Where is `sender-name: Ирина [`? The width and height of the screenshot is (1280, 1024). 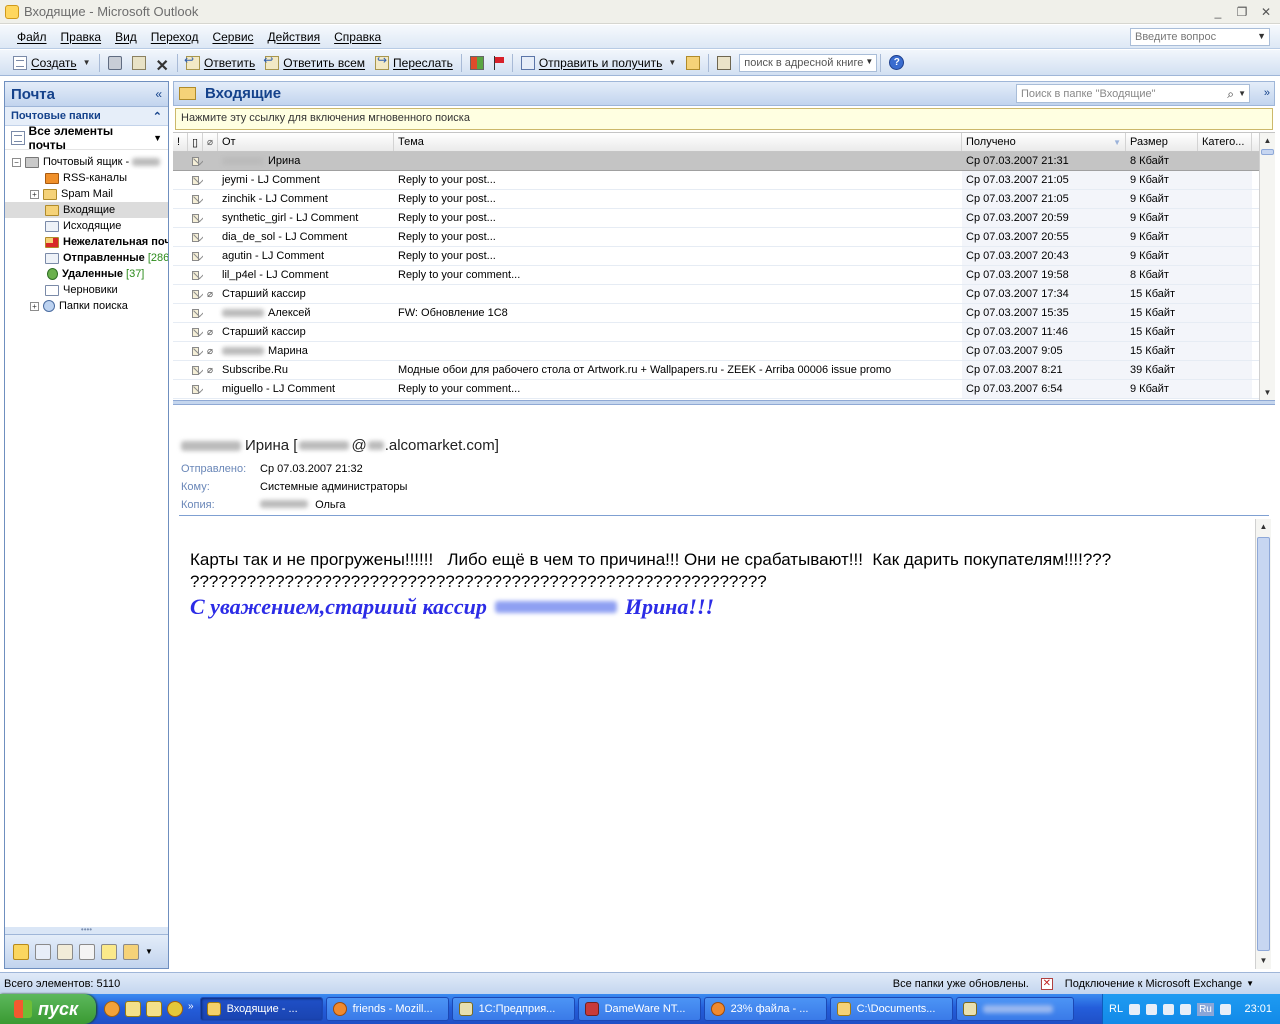
sender-name: Ирина [ is located at coordinates (271, 445).